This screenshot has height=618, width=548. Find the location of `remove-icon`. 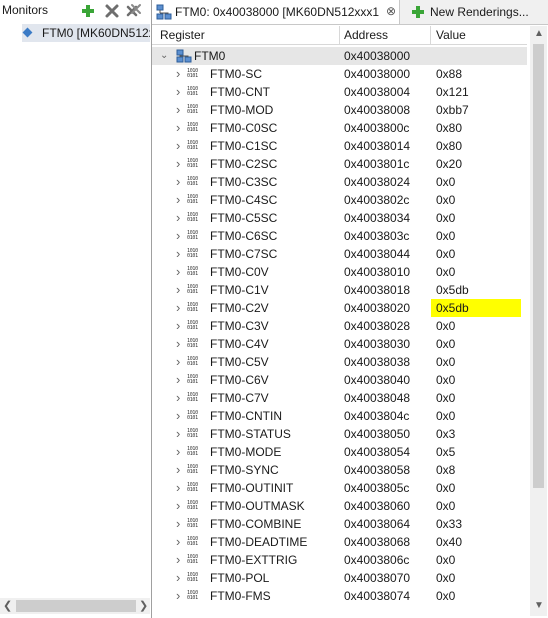

remove-icon is located at coordinates (112, 11).